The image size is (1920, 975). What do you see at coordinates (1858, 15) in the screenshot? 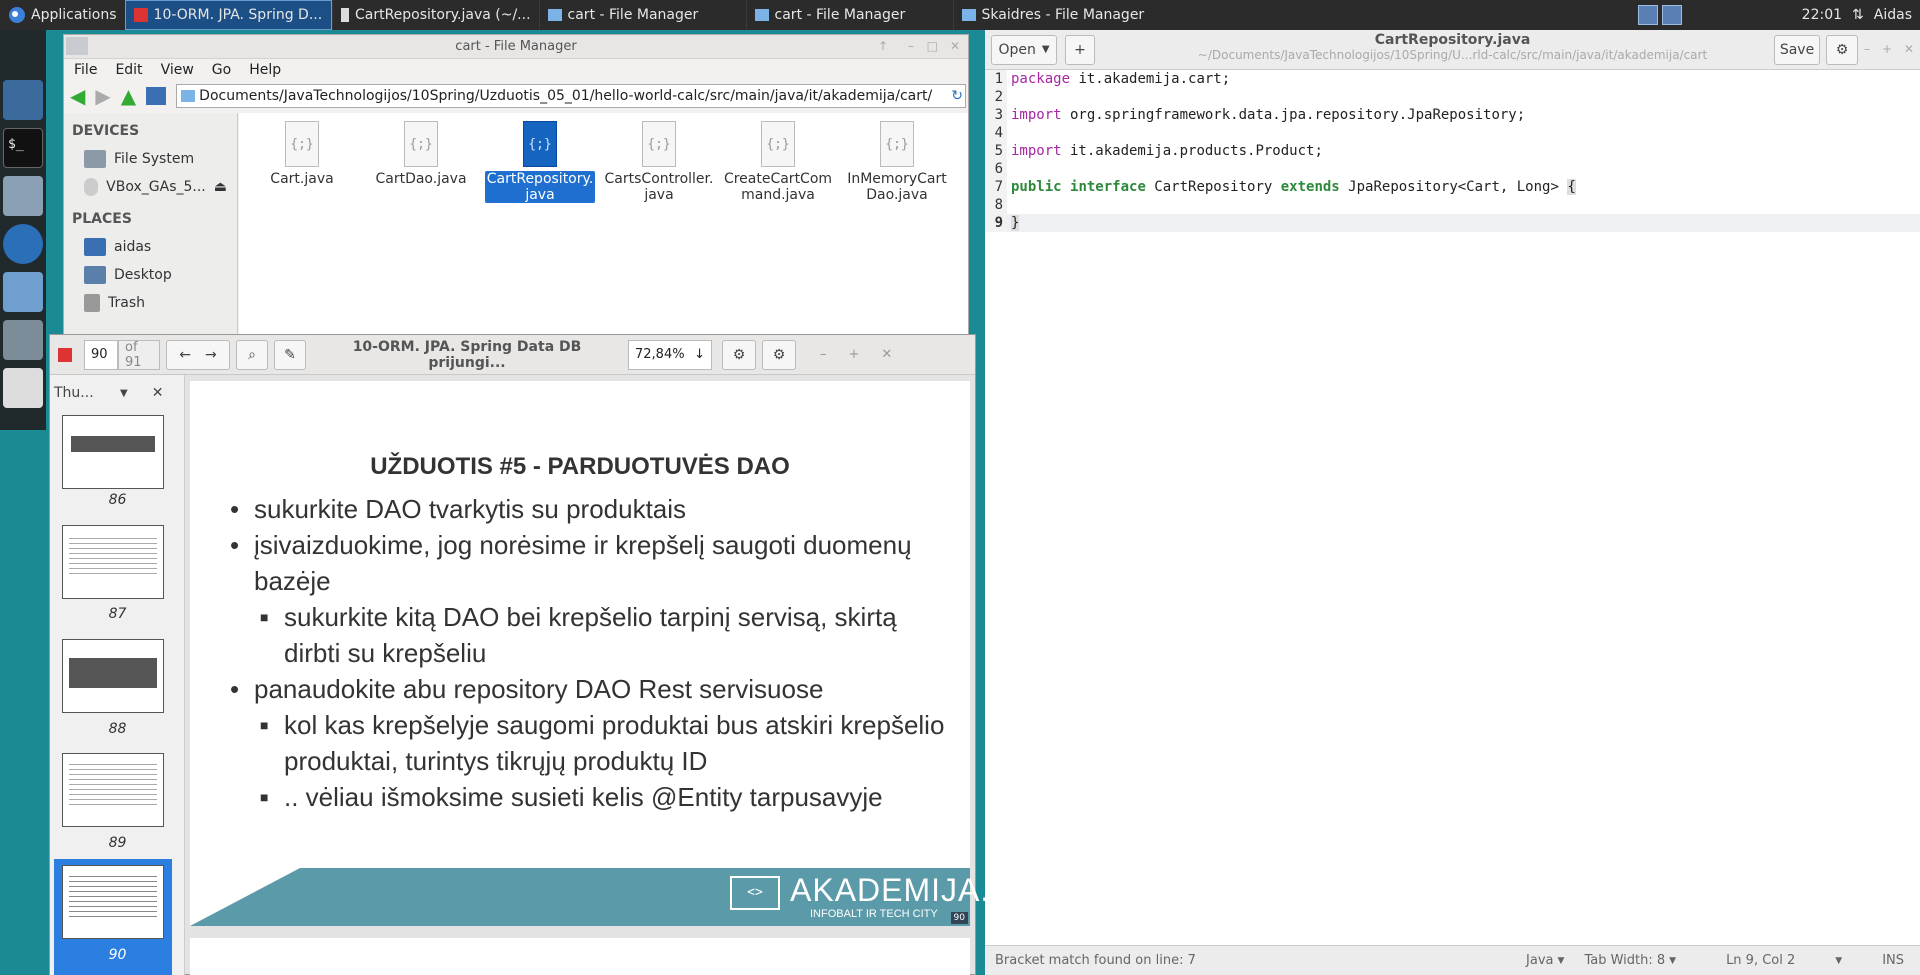
I see `network-icon: ⇅` at bounding box center [1858, 15].